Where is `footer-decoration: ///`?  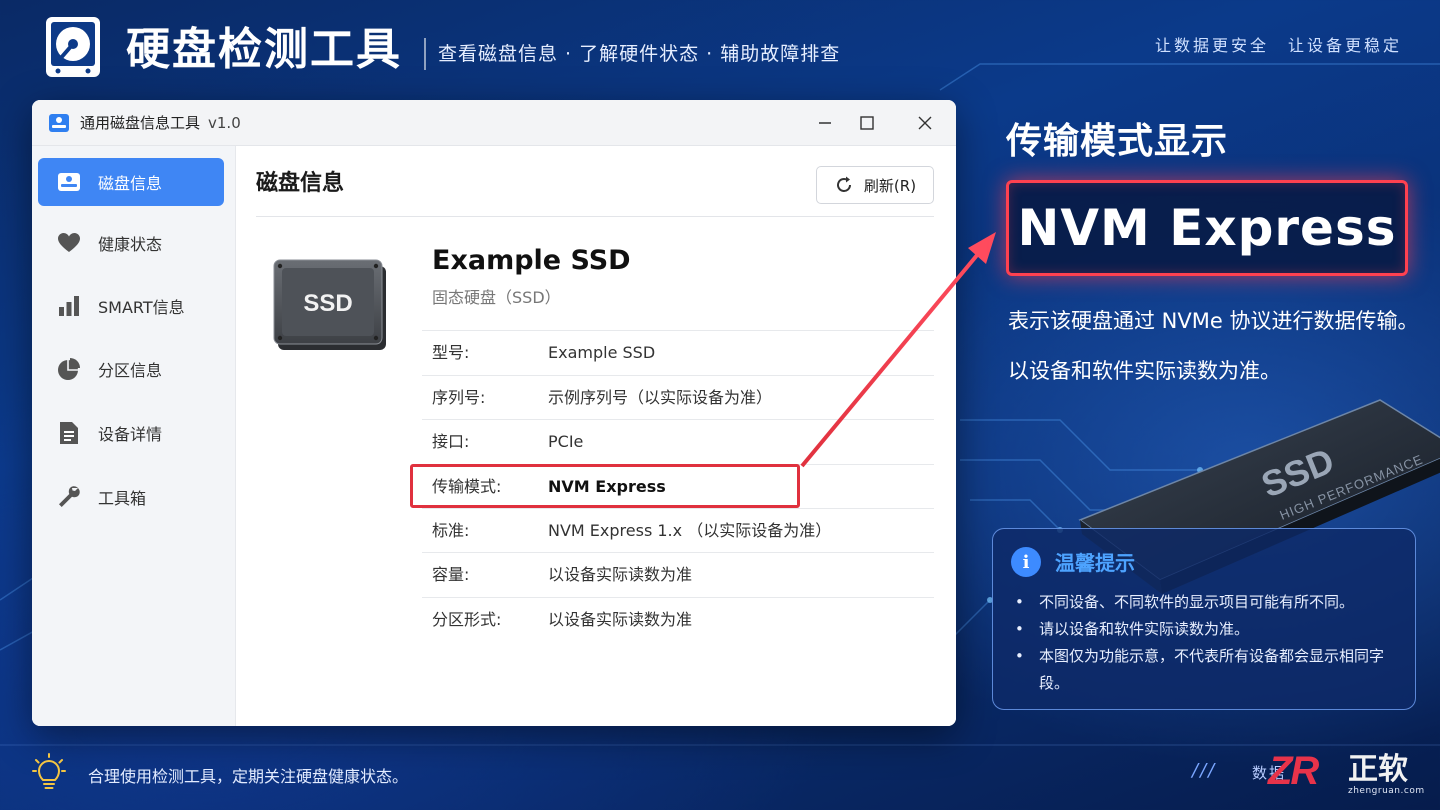 footer-decoration: /// is located at coordinates (1204, 770).